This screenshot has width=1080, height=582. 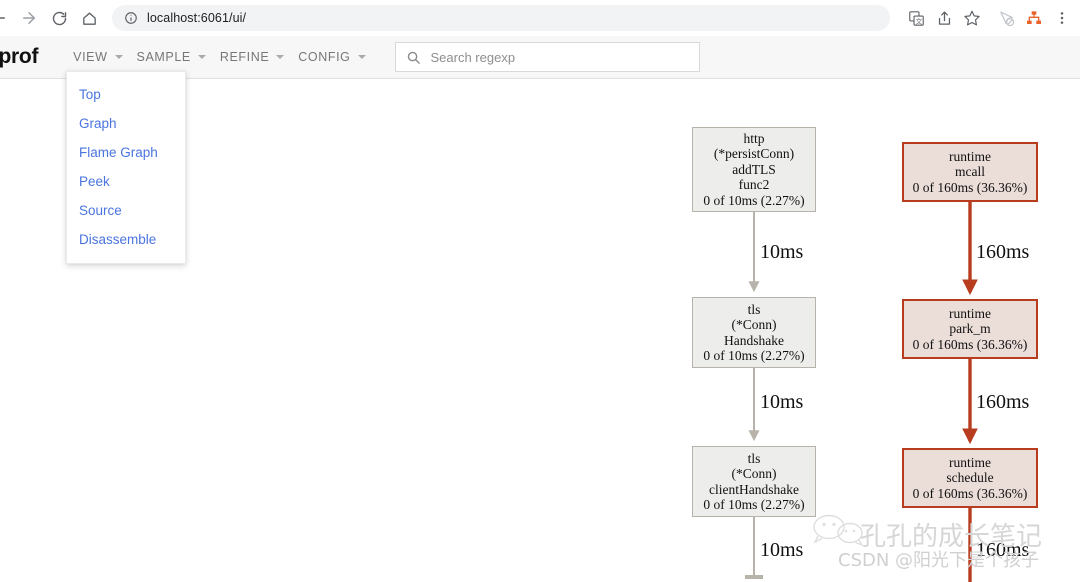 I want to click on search-box, so click(x=547, y=57).